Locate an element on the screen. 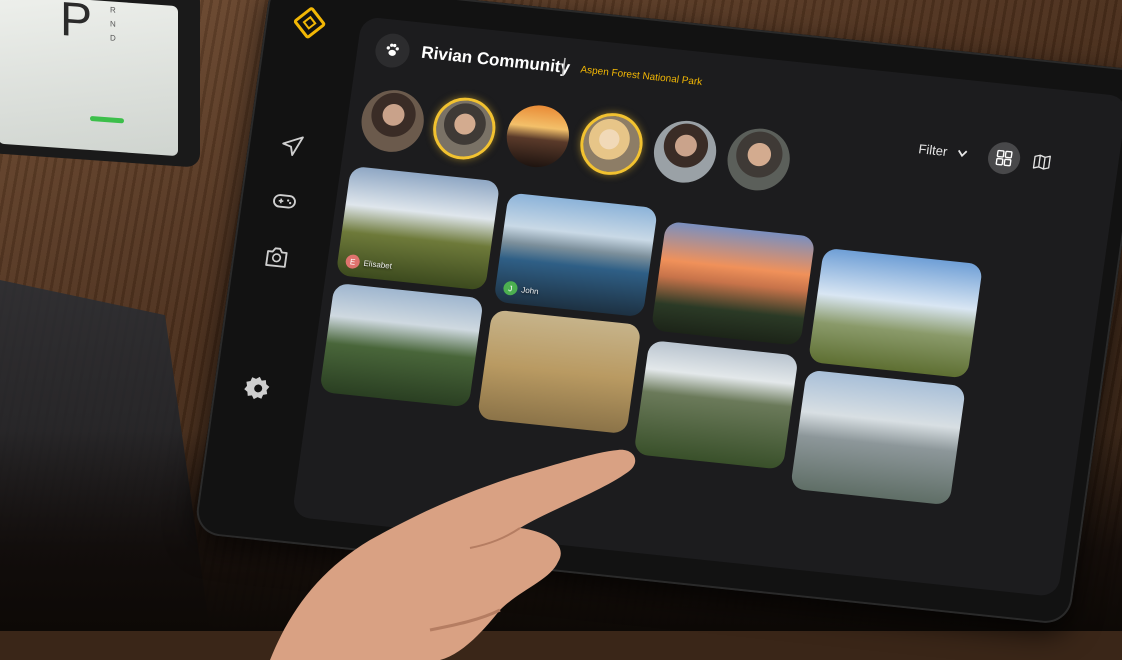 This screenshot has height=660, width=1122. camera-rotate-icon is located at coordinates (277, 256).